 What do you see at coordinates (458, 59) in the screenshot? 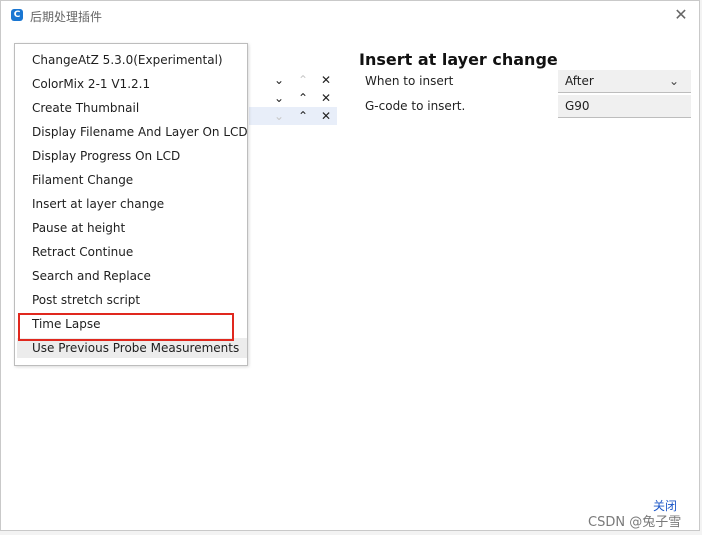
I see `script-settings-title: Insert at layer change` at bounding box center [458, 59].